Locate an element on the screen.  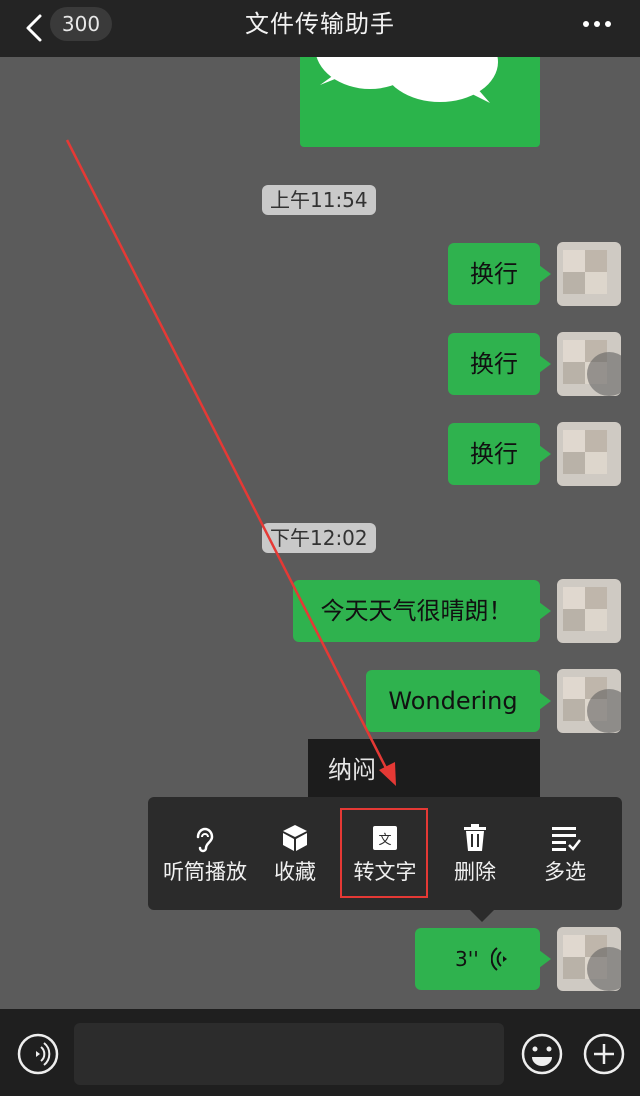
top-bar: 300 文件传输助手 is located at coordinates (320, 28).